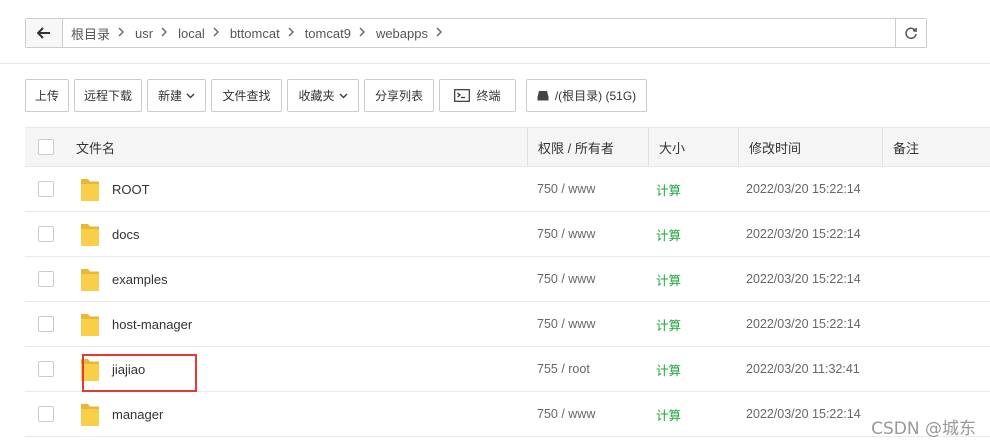 The width and height of the screenshot is (990, 447). I want to click on breadcrumb-item-webapps: webapps, so click(412, 33).